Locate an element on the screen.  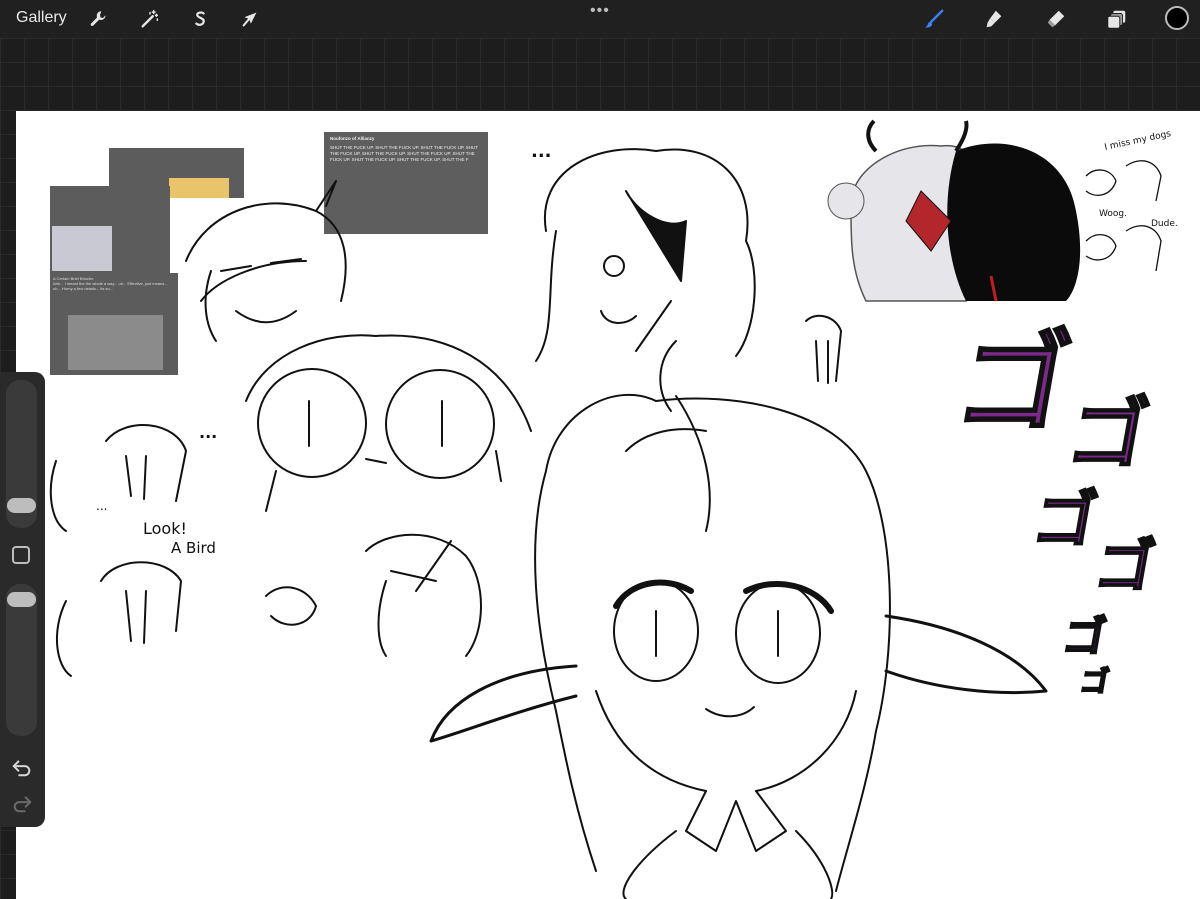
redo-icon is located at coordinates (22, 803).